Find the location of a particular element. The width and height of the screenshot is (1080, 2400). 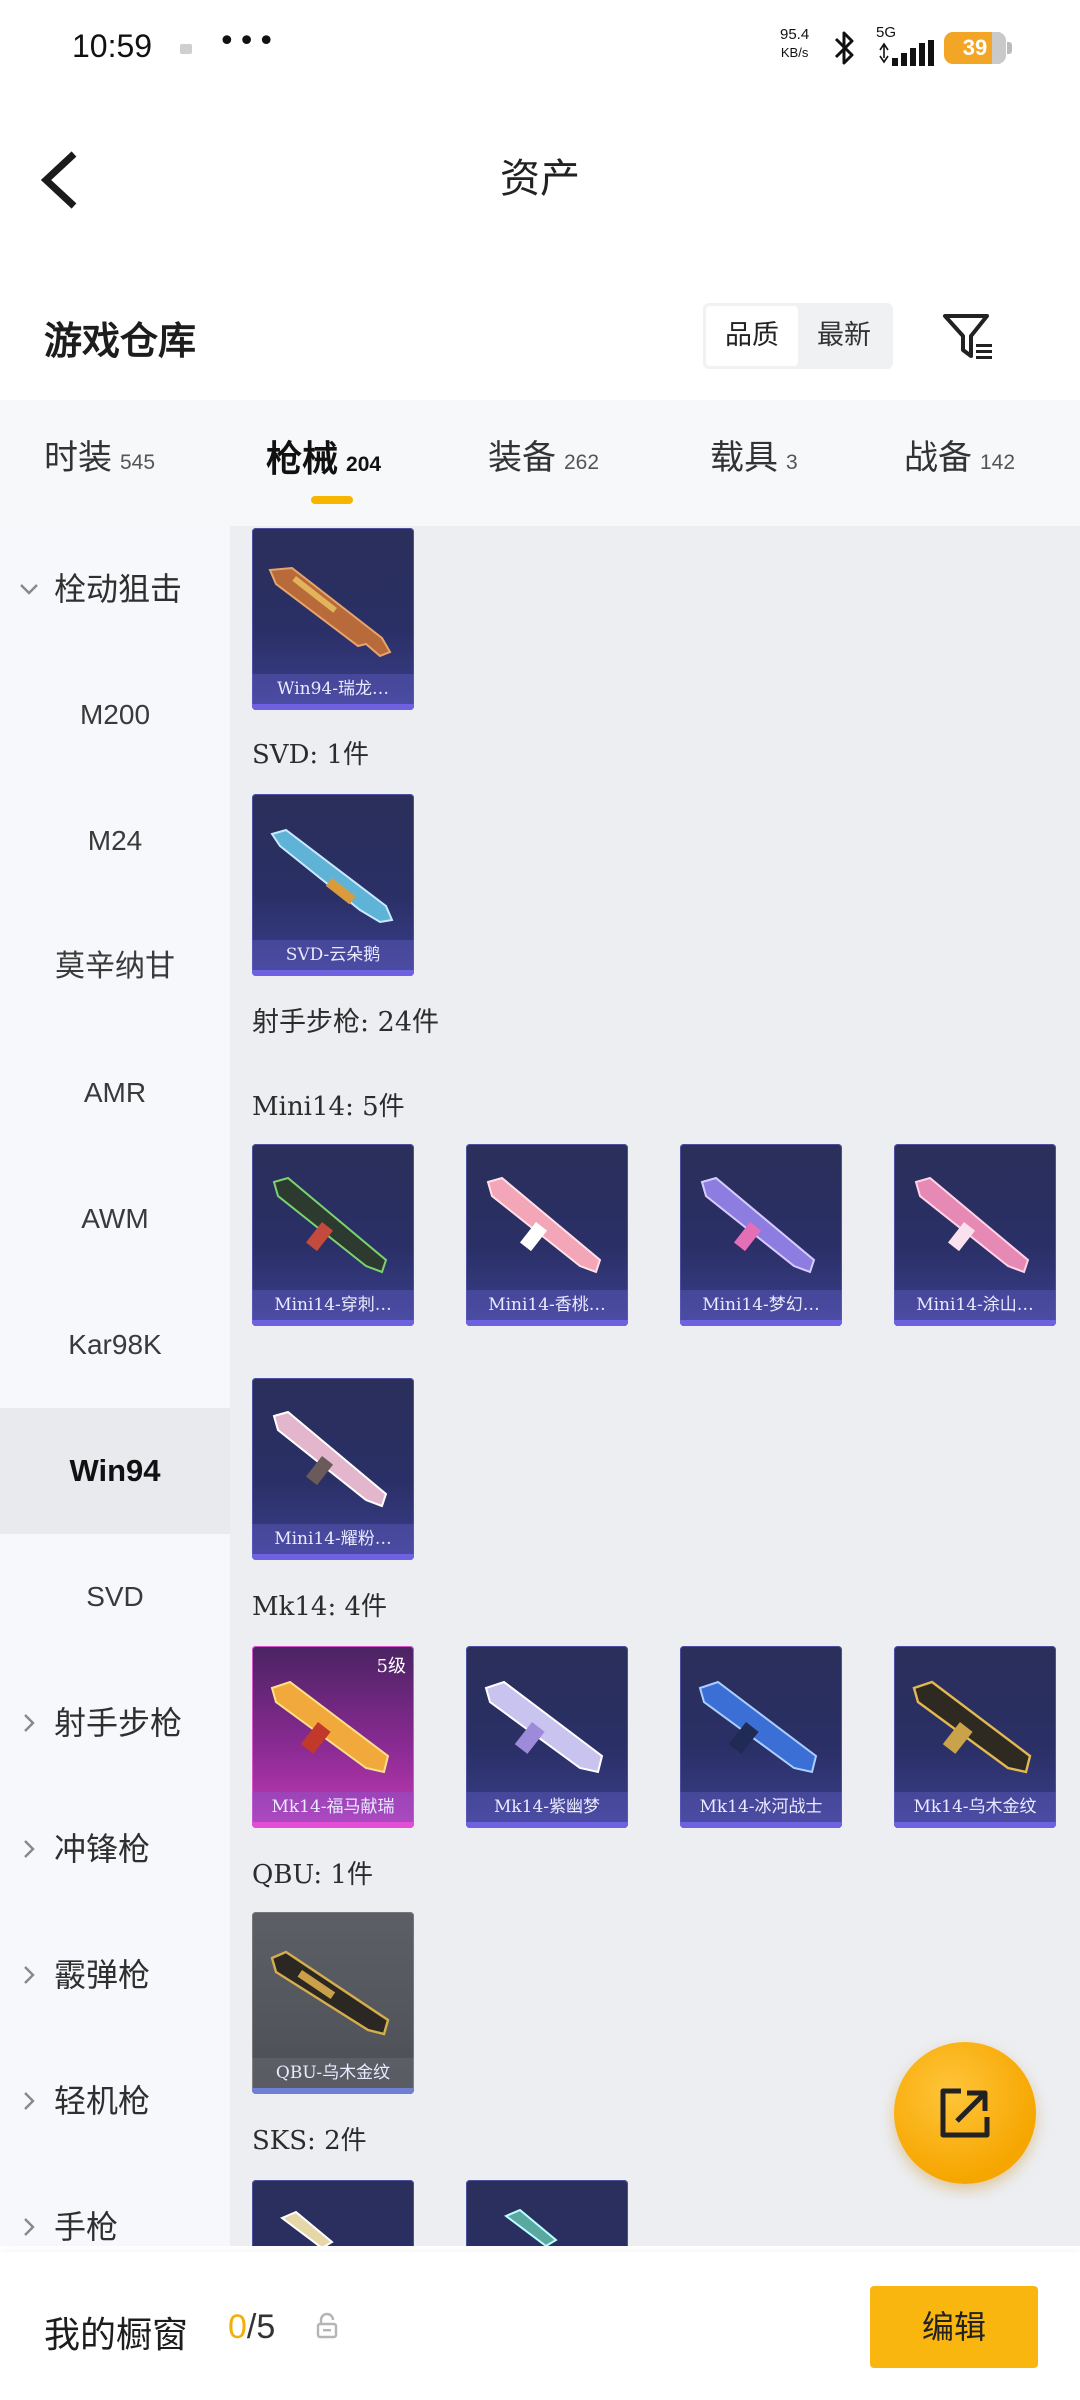

sidebar-item-awm: AWM is located at coordinates (115, 1219).